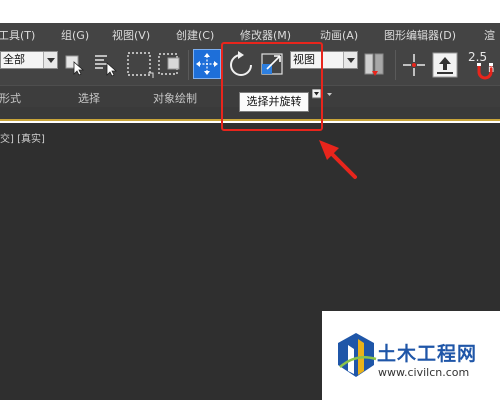 The height and width of the screenshot is (400, 500). I want to click on menu-group: 组(G), so click(75, 35).